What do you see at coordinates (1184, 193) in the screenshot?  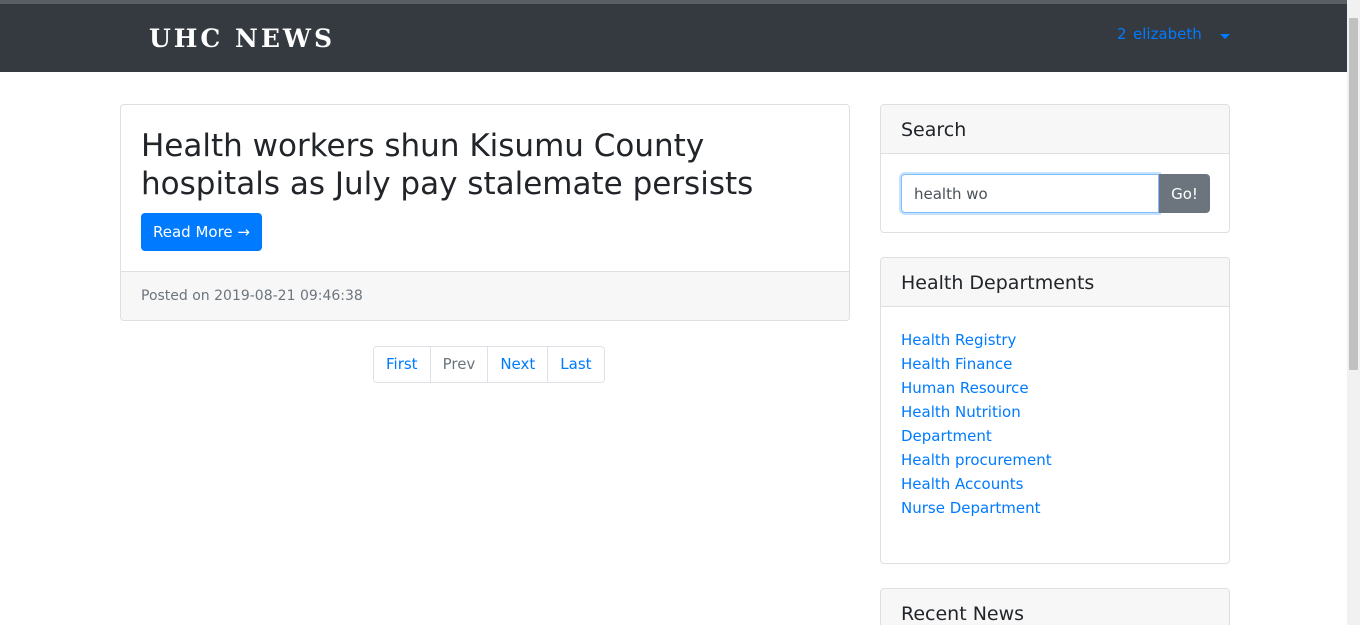 I see `go-button: Go!` at bounding box center [1184, 193].